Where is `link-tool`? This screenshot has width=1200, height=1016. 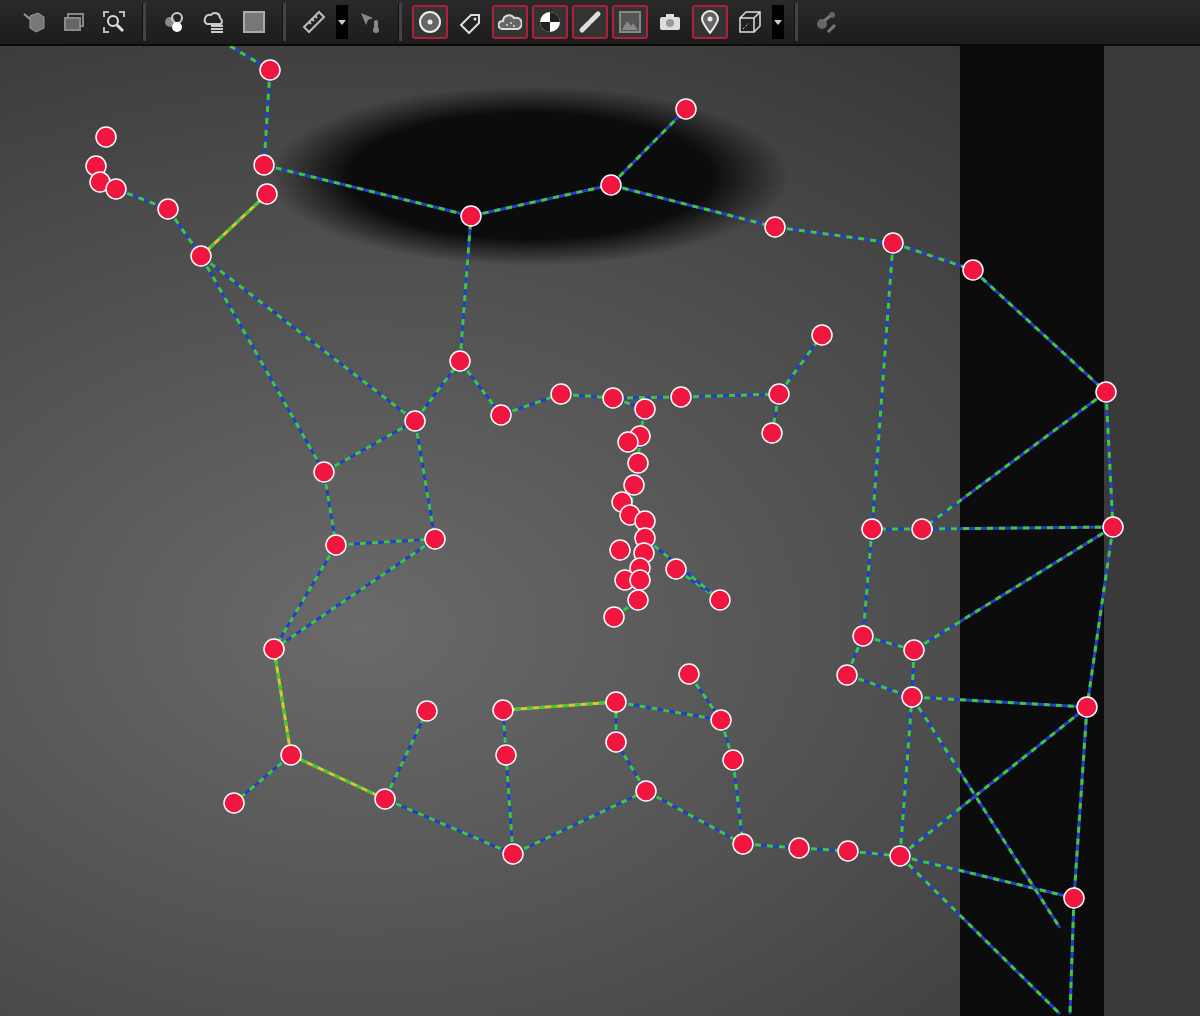
link-tool is located at coordinates (590, 22).